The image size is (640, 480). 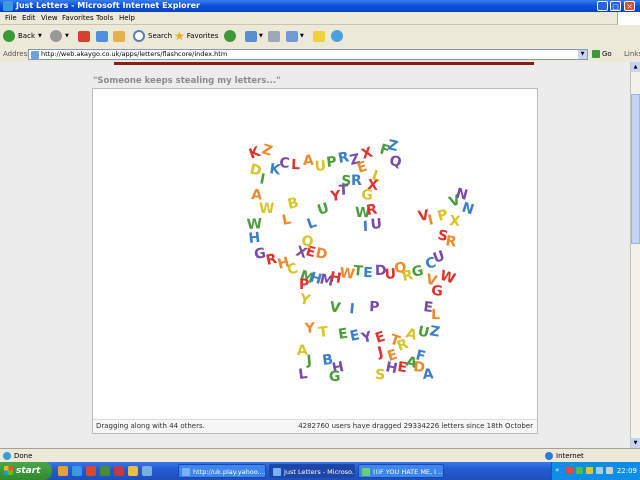 I want to click on close-button: ✕, so click(x=629, y=6).